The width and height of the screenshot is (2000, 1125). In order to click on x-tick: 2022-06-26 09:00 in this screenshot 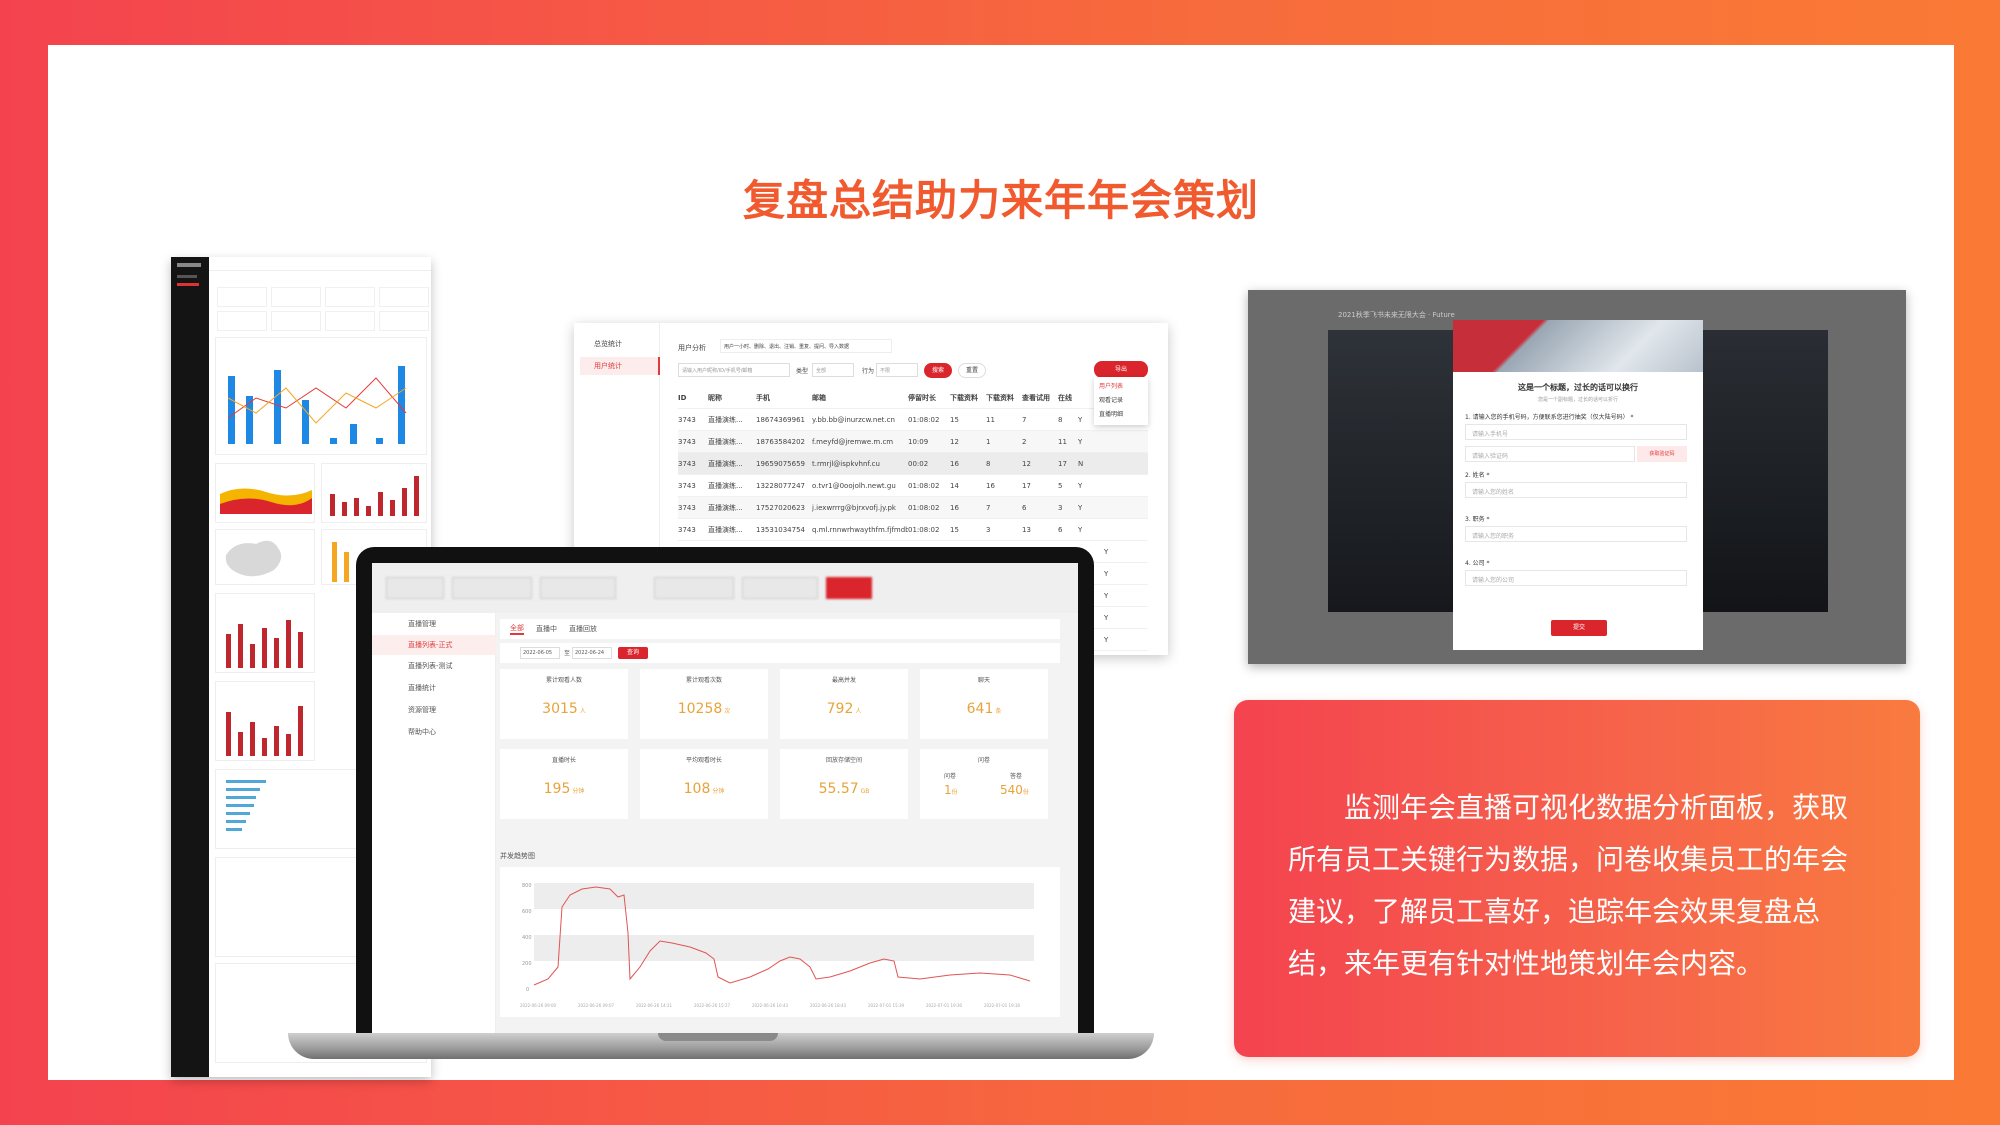, I will do `click(538, 1005)`.